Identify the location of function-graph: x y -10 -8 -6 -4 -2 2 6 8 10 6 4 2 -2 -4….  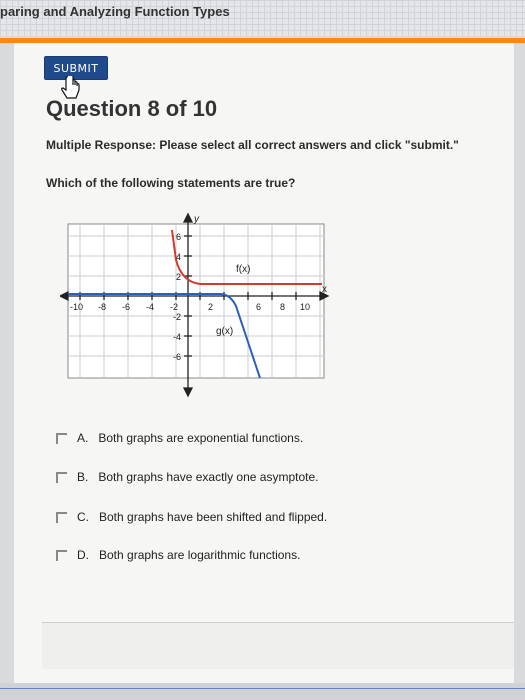
(195, 305).